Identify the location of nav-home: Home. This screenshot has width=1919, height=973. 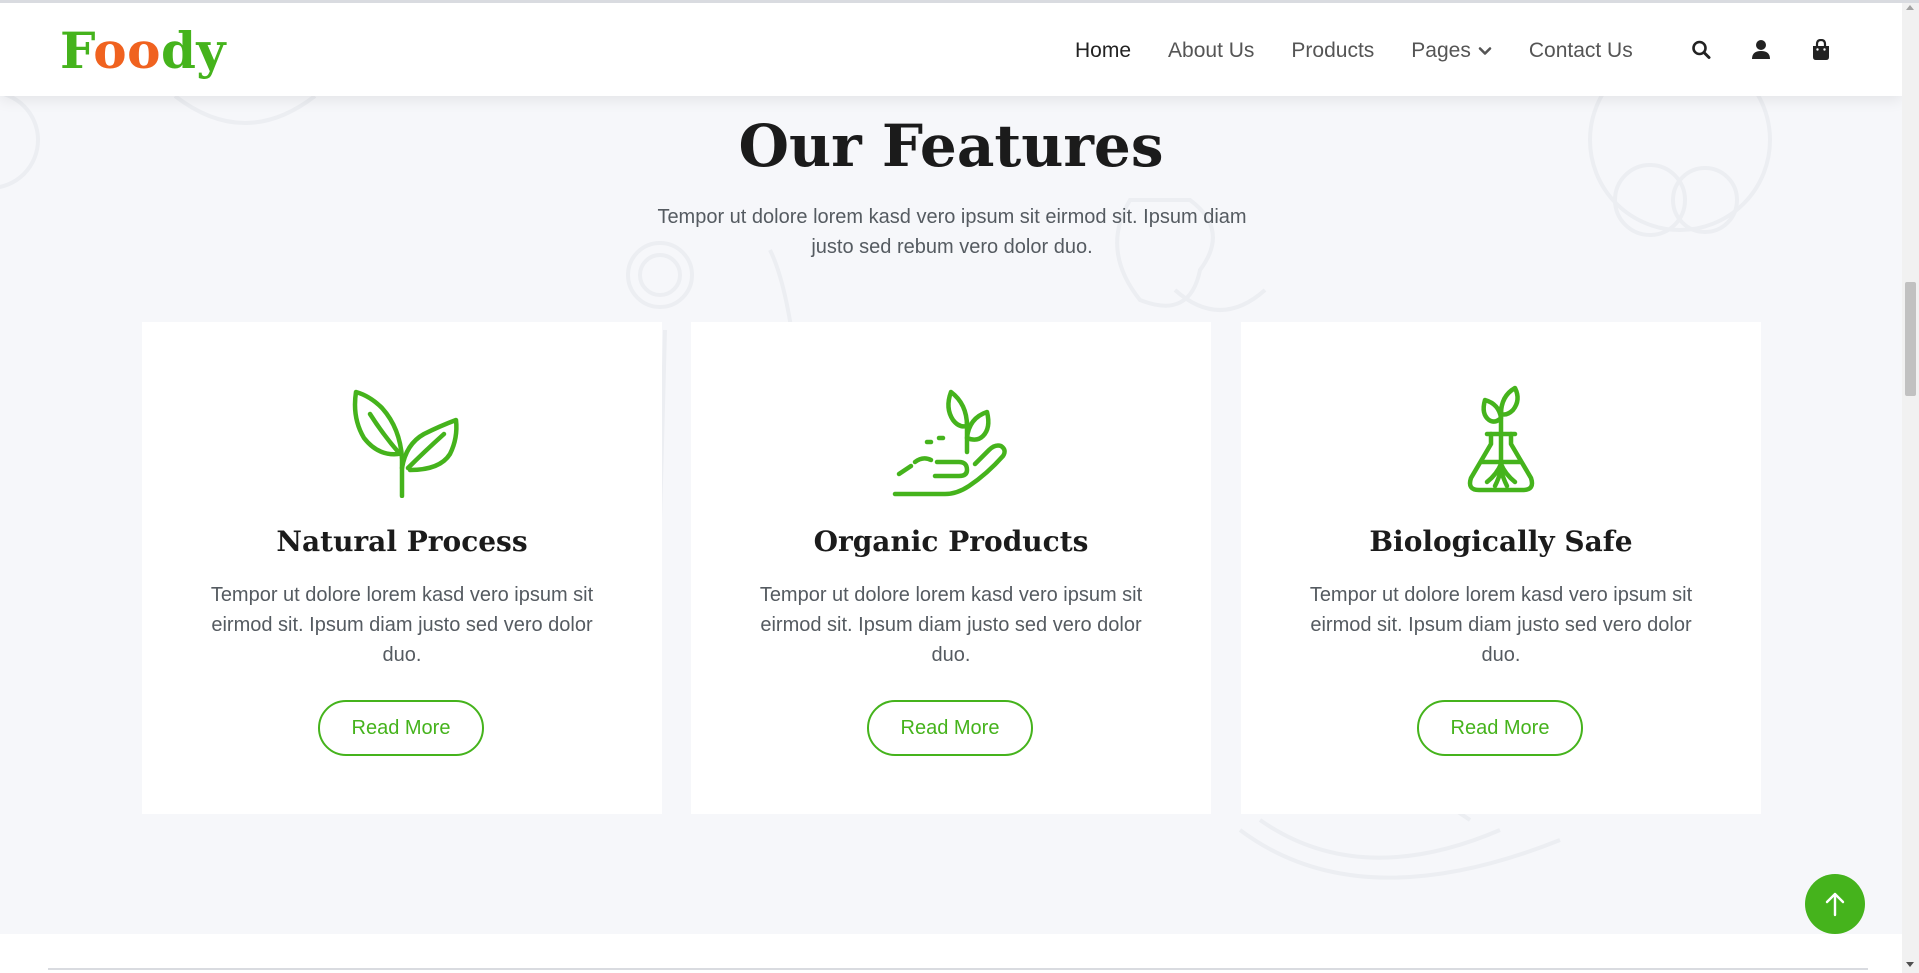
(1103, 51).